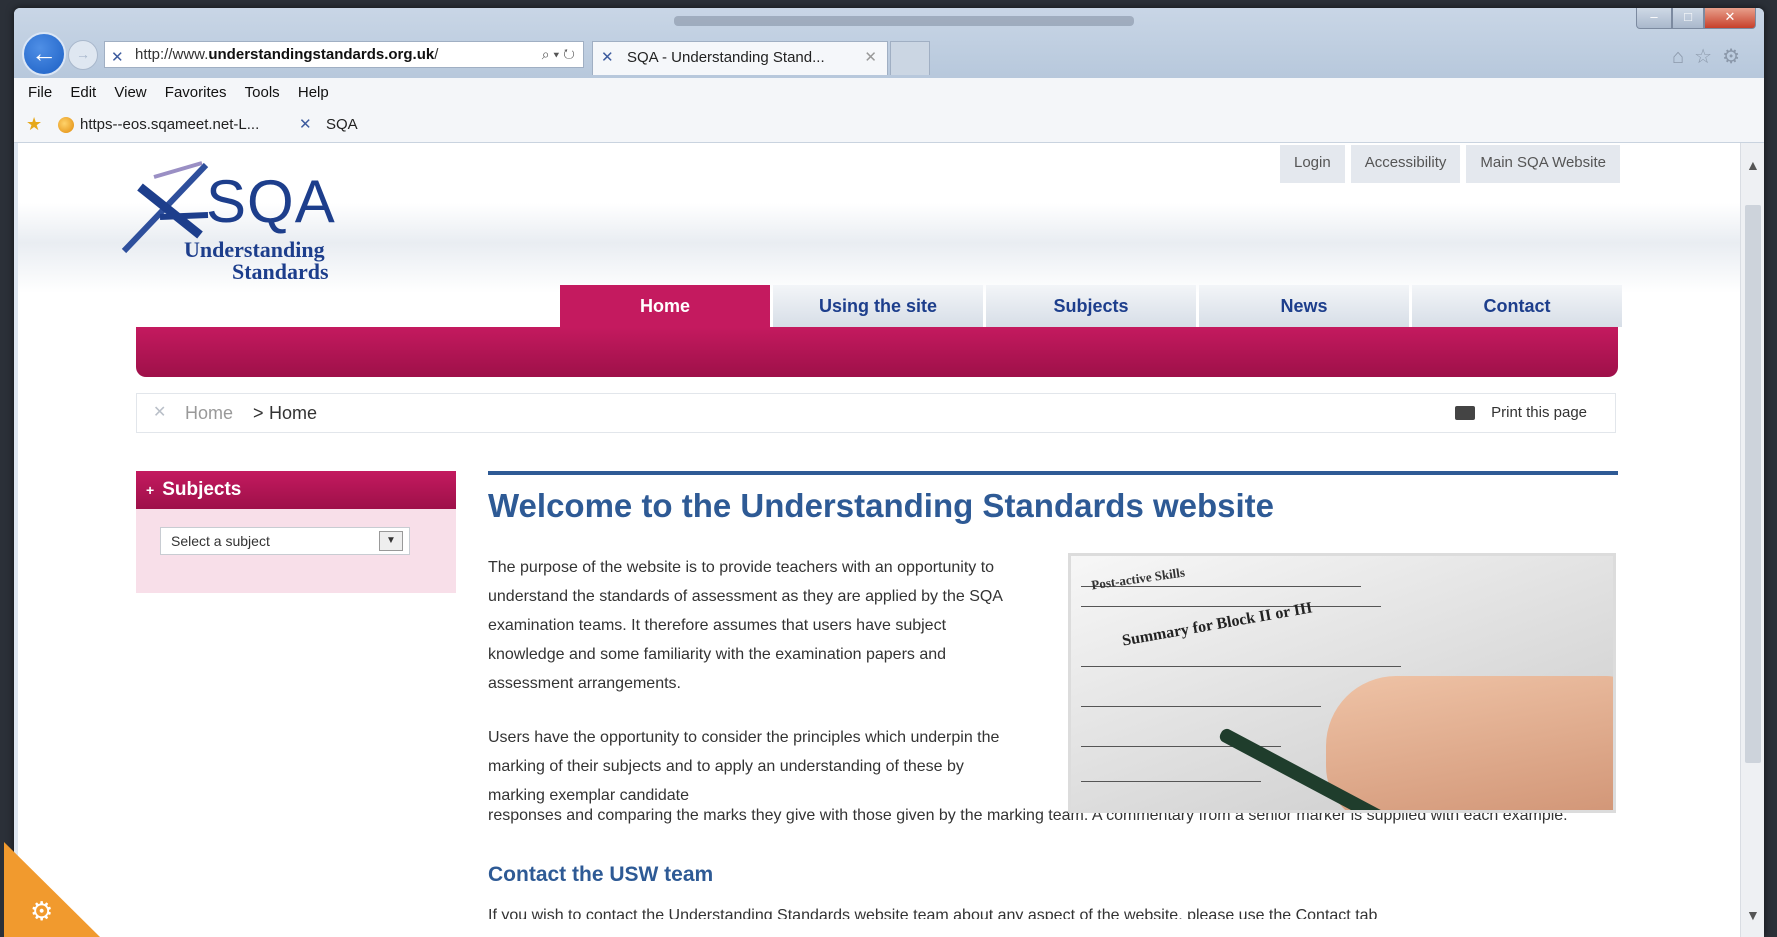 The width and height of the screenshot is (1777, 937). What do you see at coordinates (305, 124) in the screenshot?
I see `sqa-favicon-icon: ✕` at bounding box center [305, 124].